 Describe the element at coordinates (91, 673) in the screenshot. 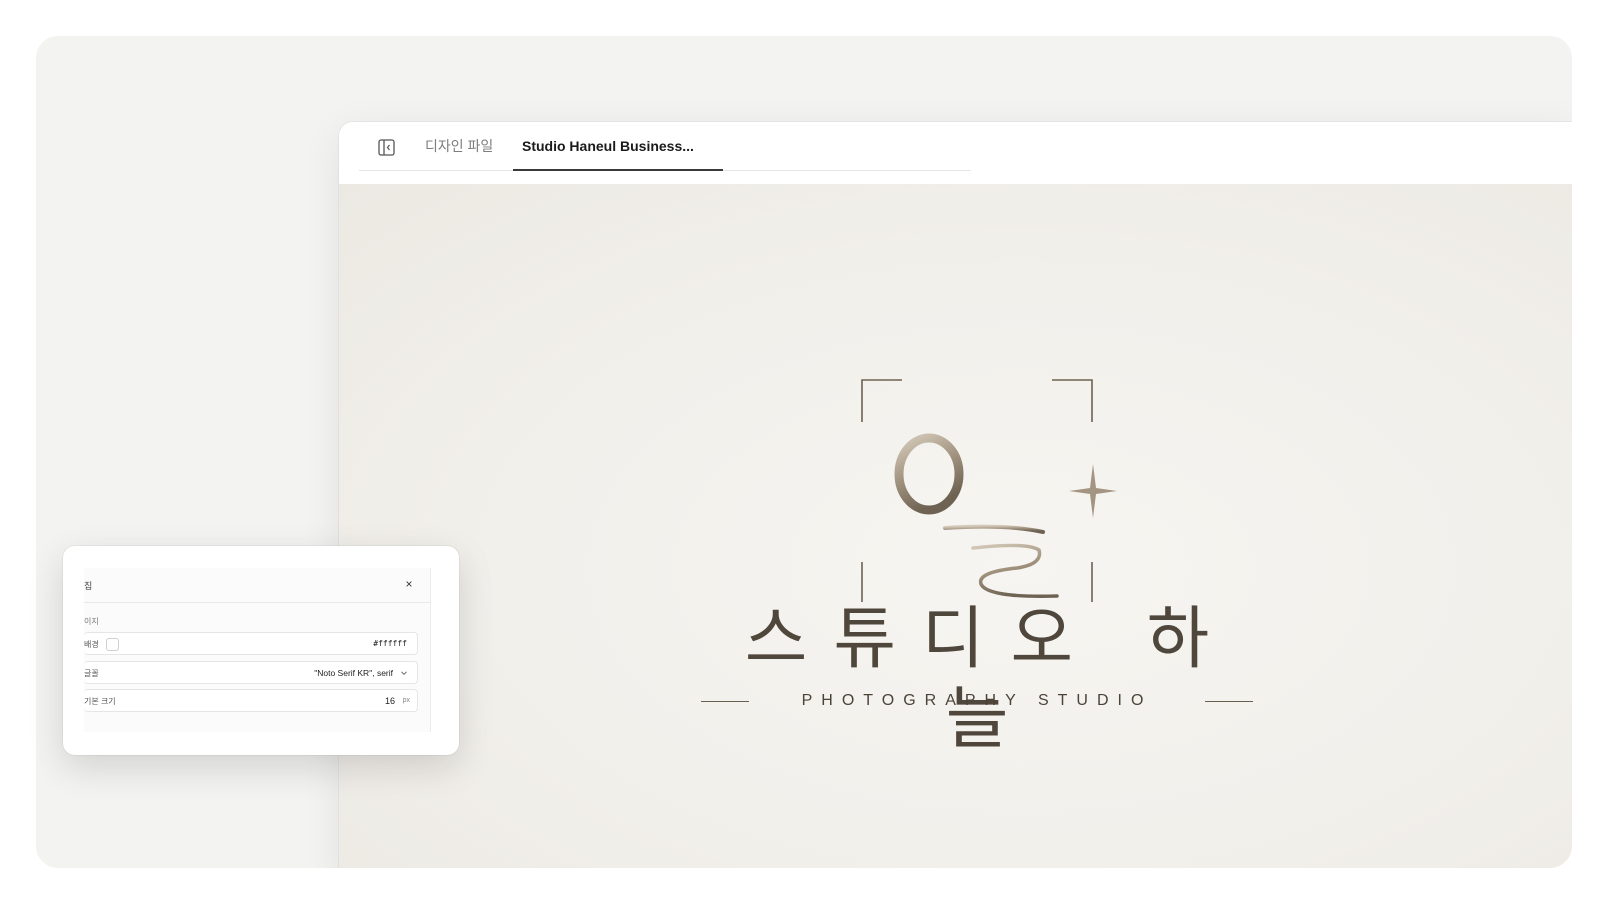

I see `font-label: 글꼴` at that location.